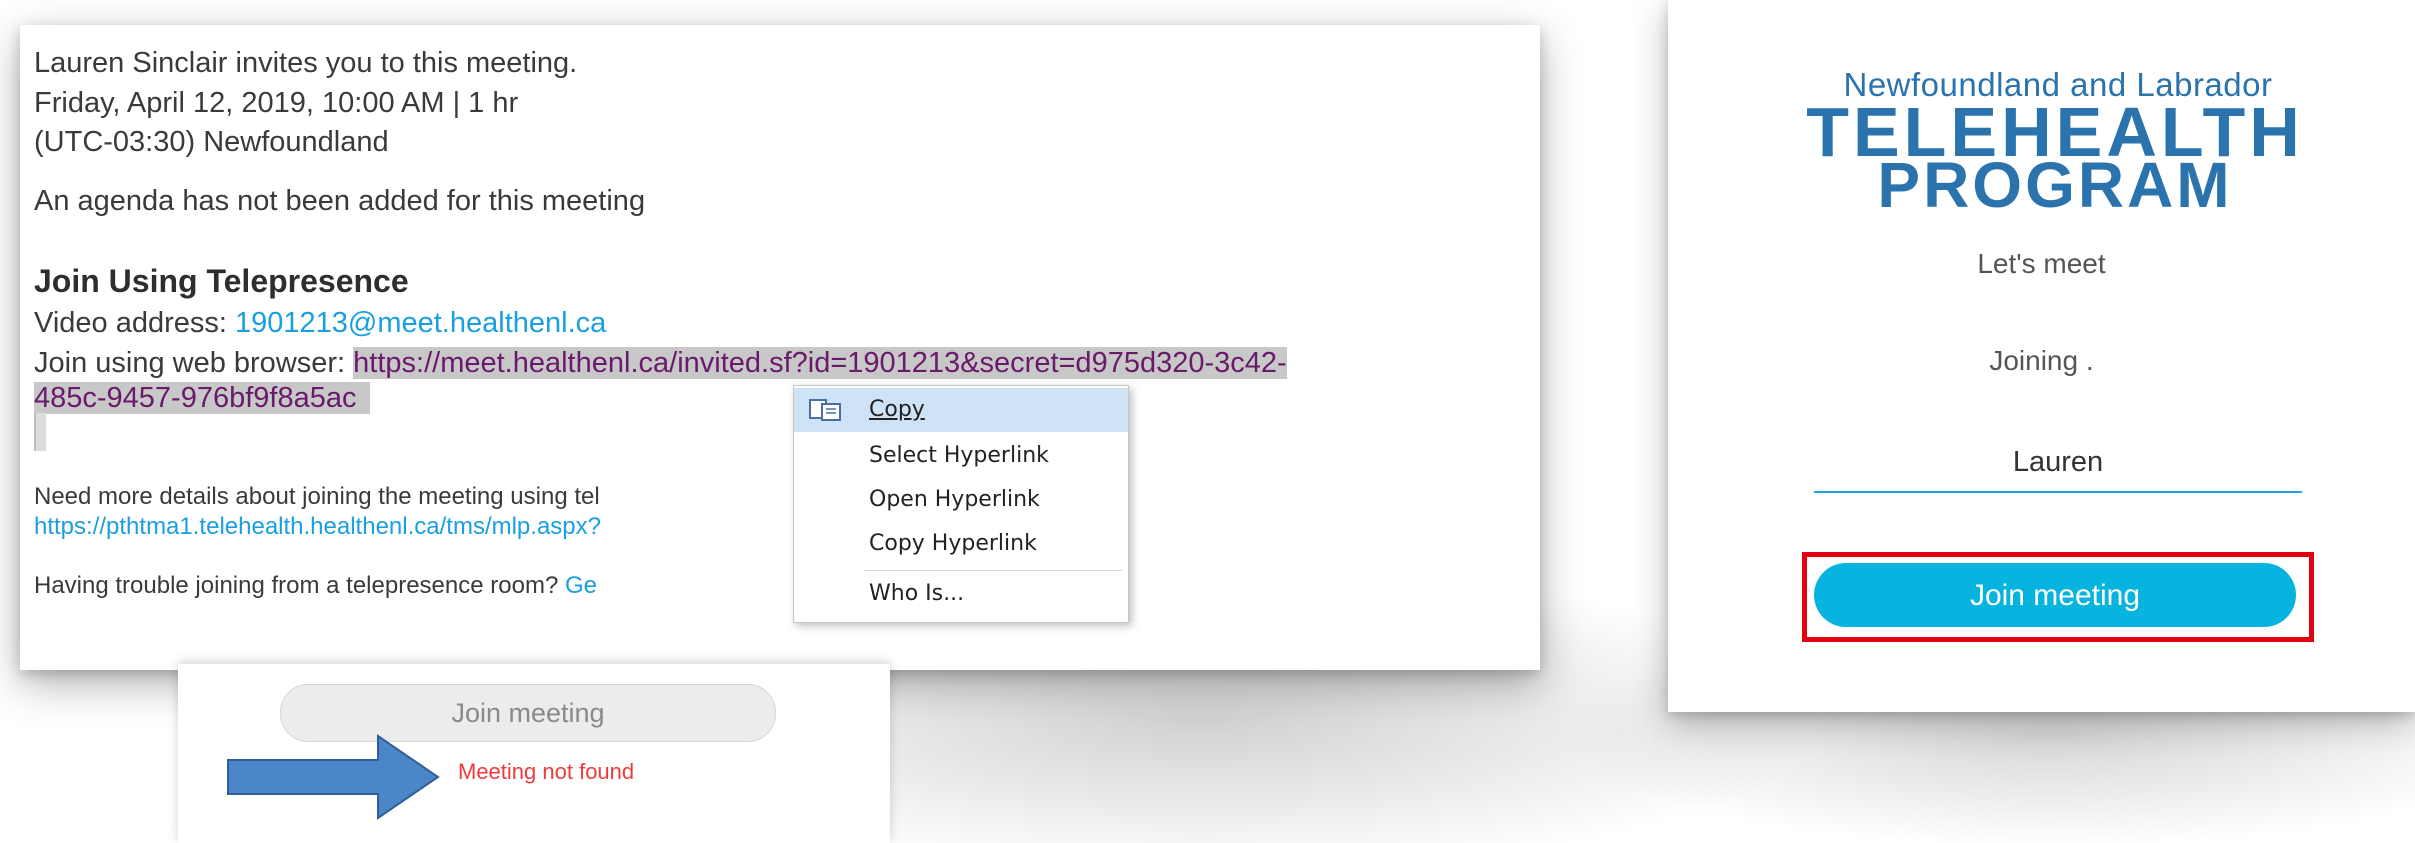  Describe the element at coordinates (2058, 463) in the screenshot. I see `name-input` at that location.